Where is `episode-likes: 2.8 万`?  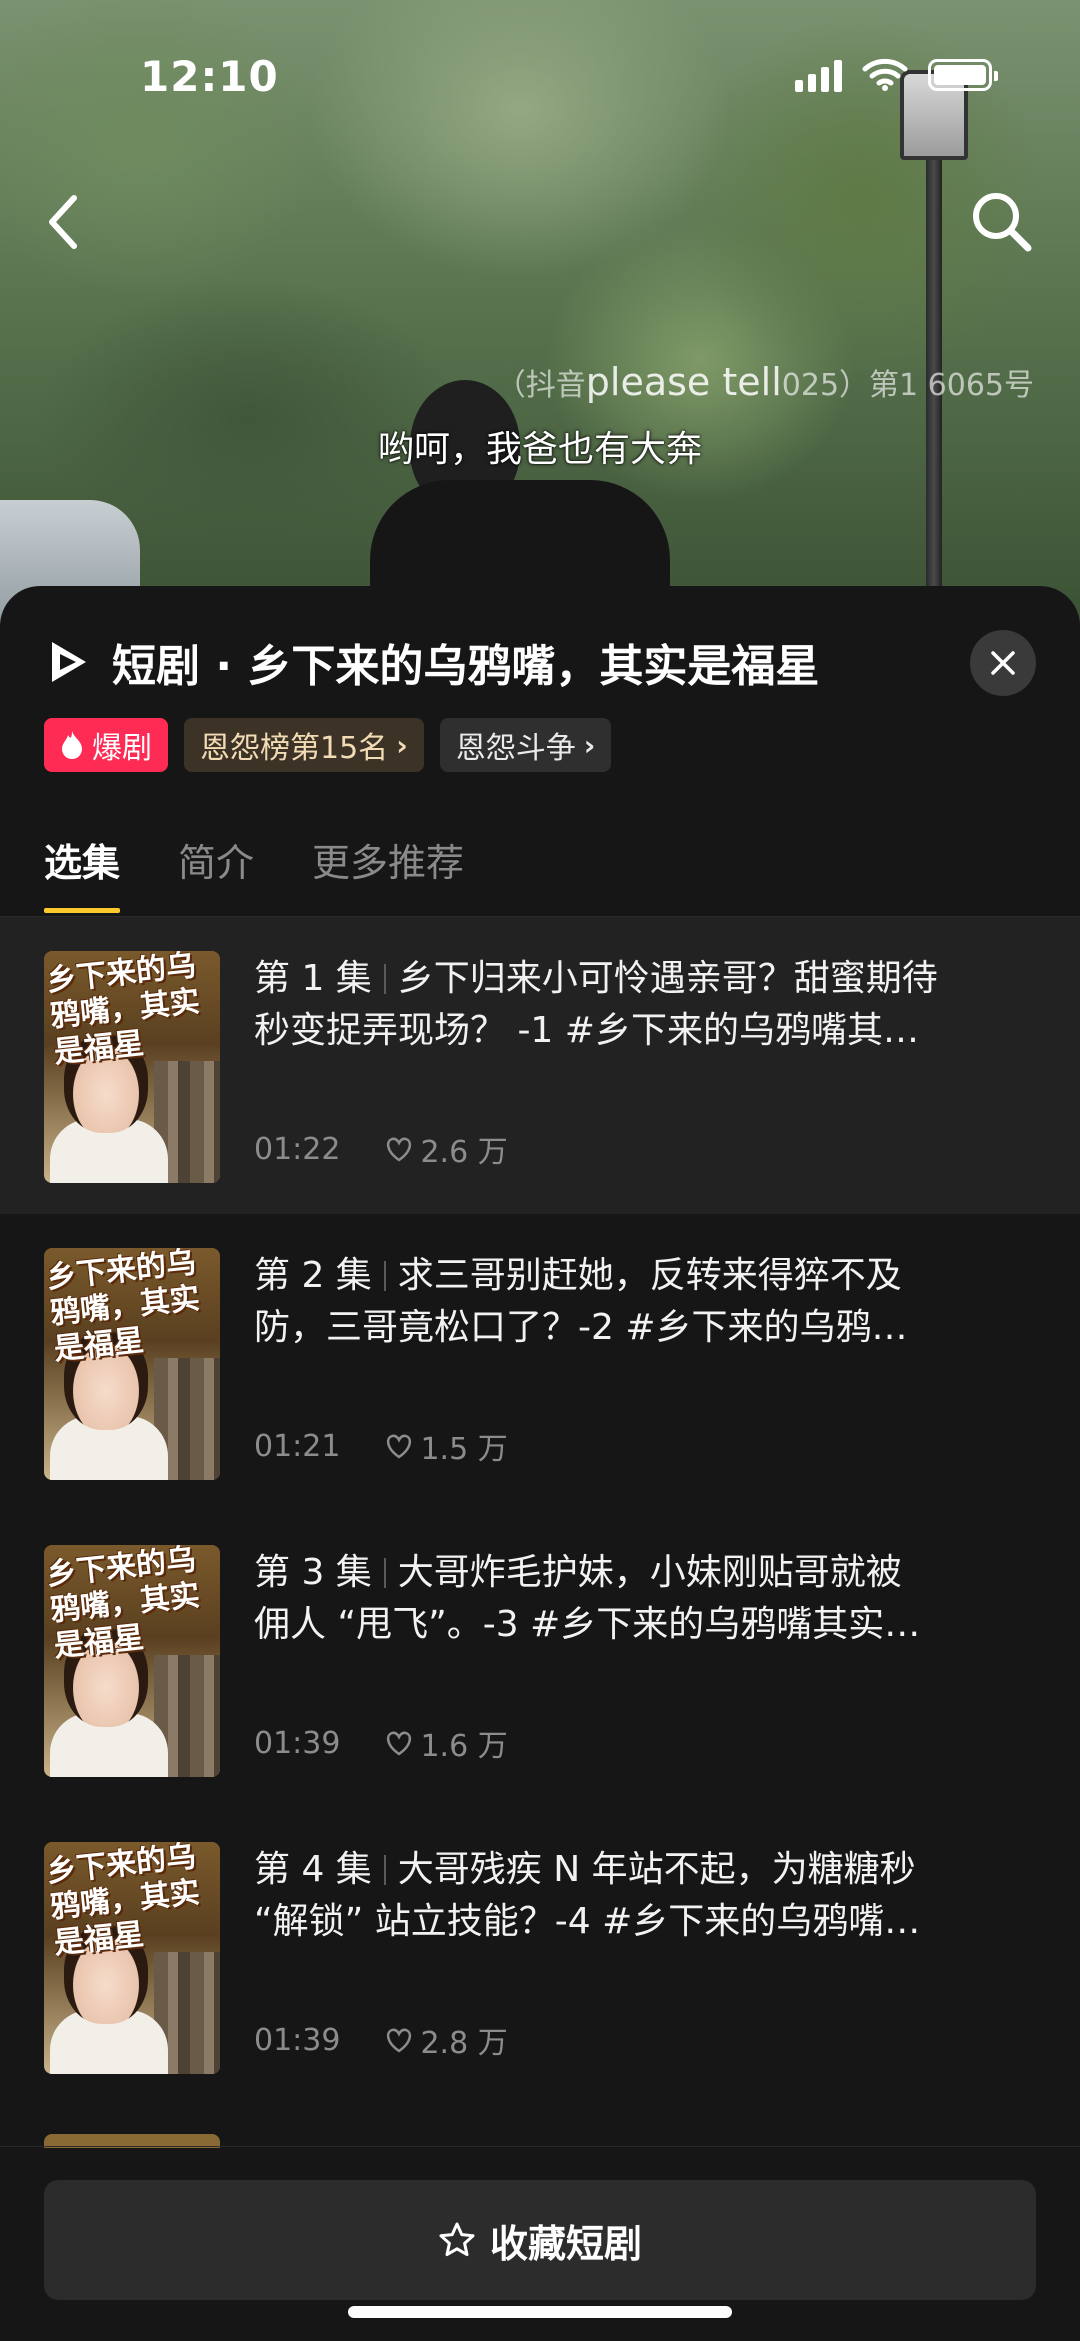 episode-likes: 2.8 万 is located at coordinates (446, 2040).